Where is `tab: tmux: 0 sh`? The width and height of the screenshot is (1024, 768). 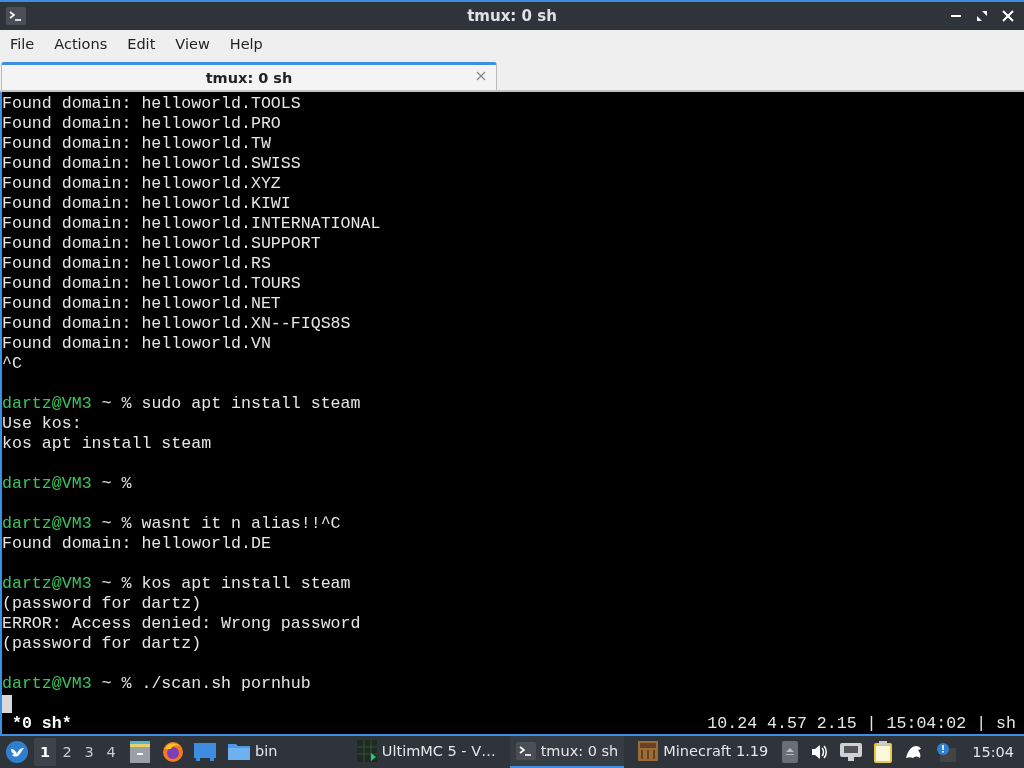 tab: tmux: 0 sh is located at coordinates (249, 76).